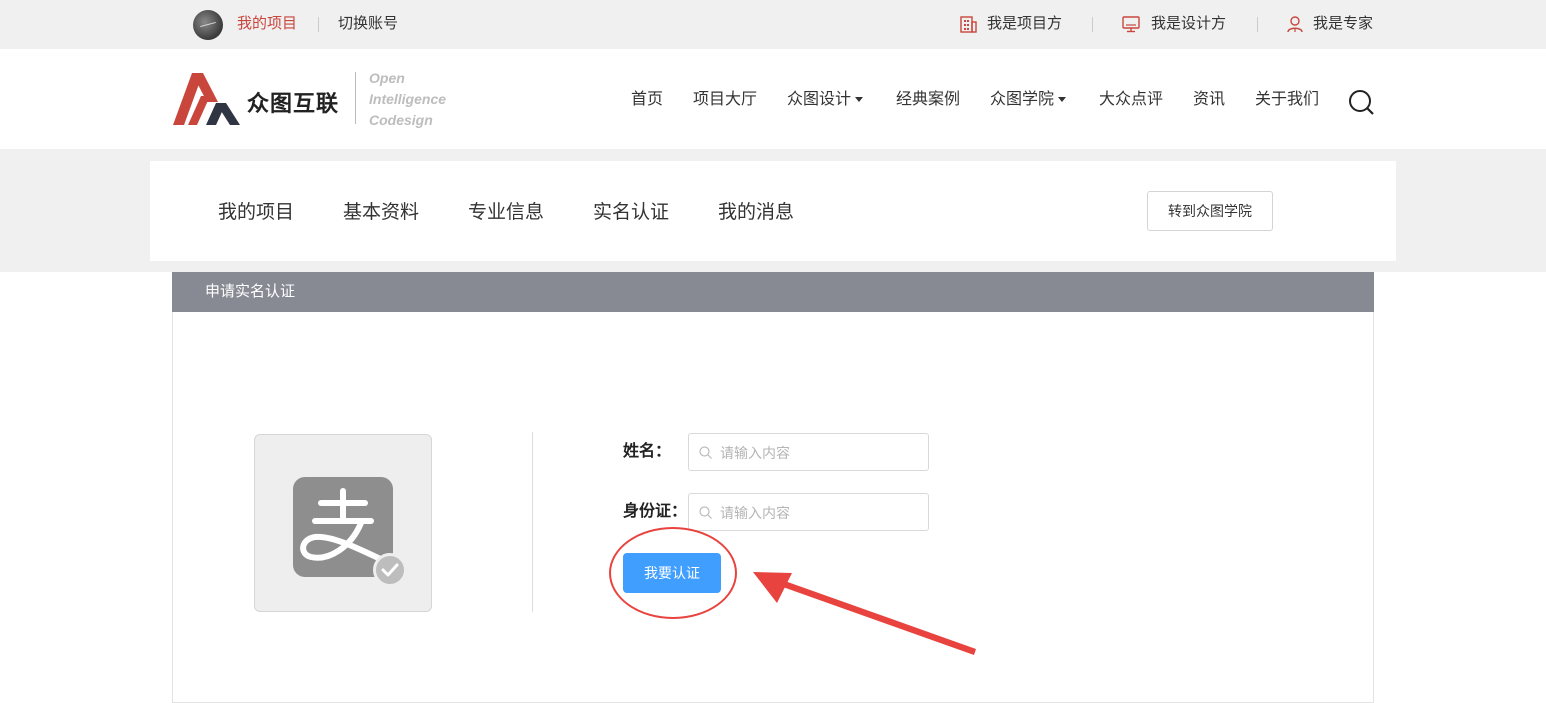  What do you see at coordinates (355, 98) in the screenshot?
I see `logo-divider` at bounding box center [355, 98].